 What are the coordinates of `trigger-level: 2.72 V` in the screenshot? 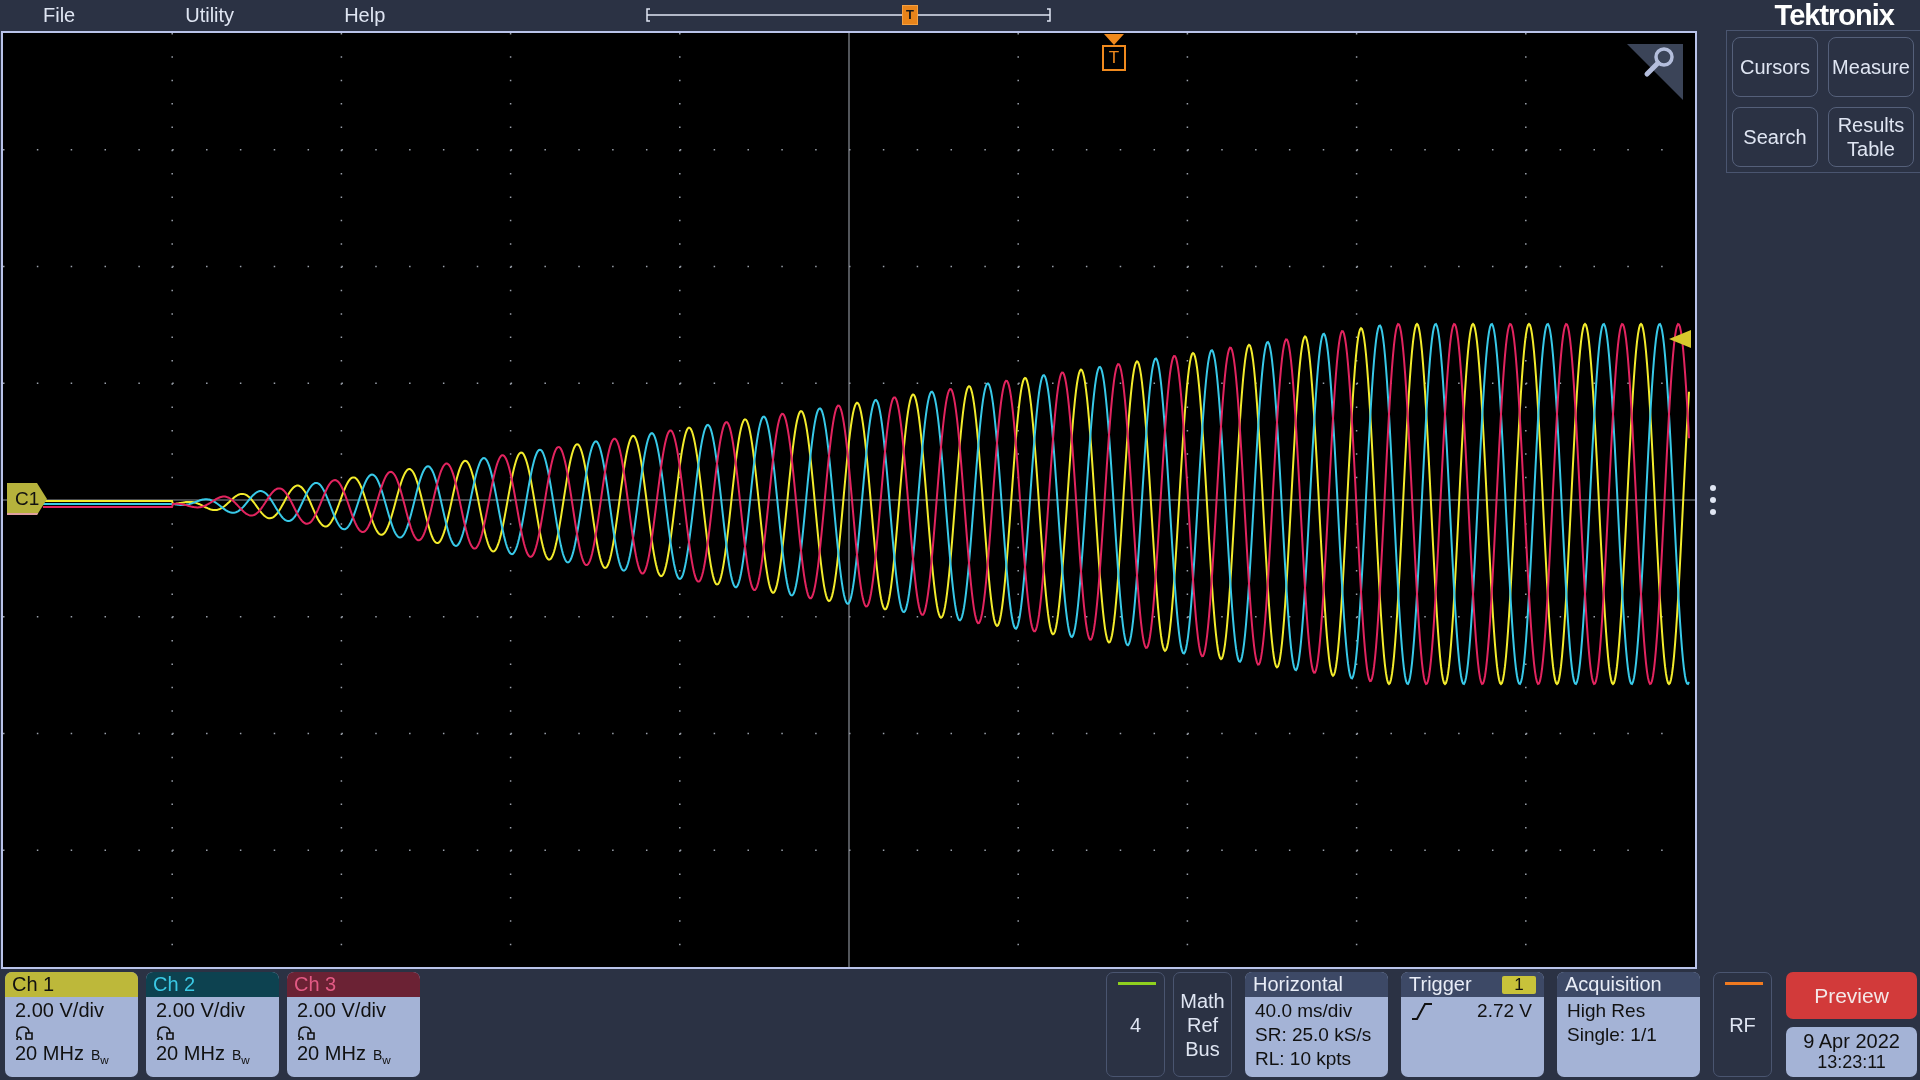 It's located at (1504, 1011).